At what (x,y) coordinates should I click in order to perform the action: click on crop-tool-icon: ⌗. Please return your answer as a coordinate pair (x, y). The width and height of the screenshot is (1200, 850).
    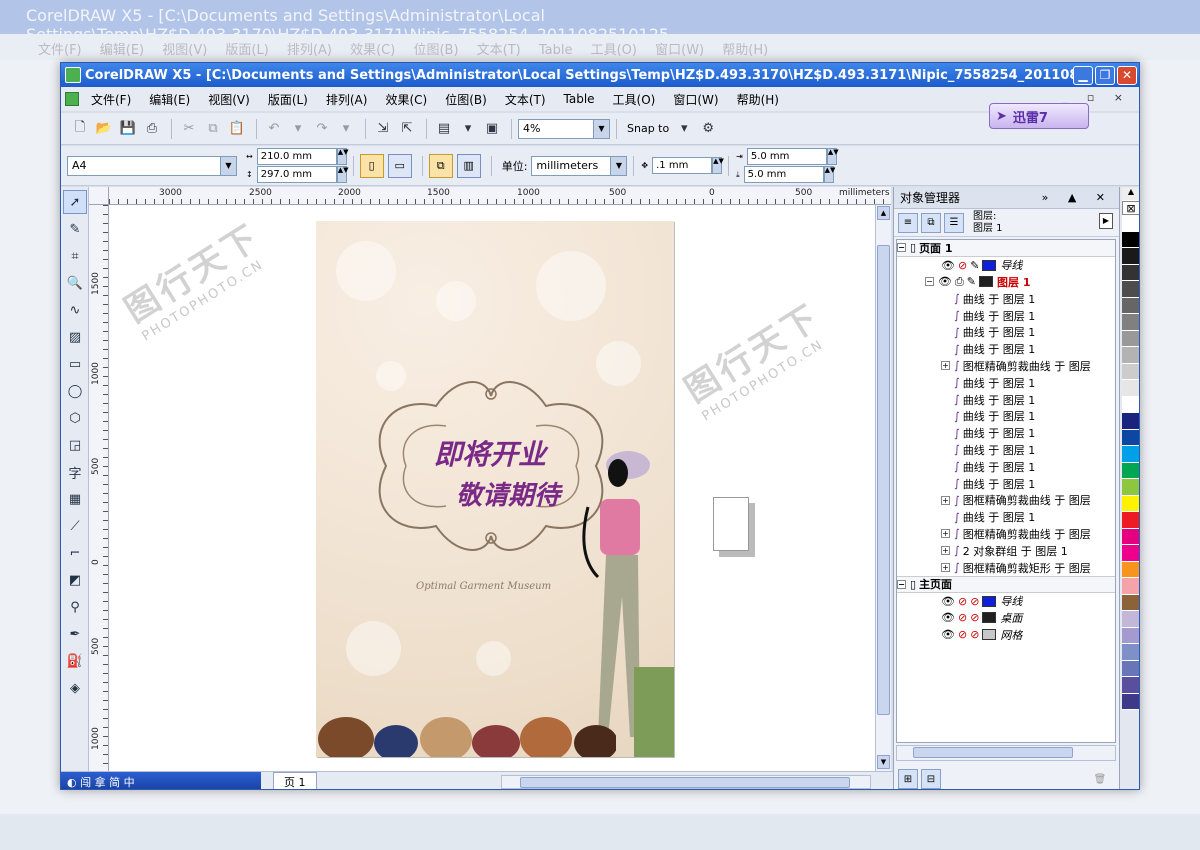
    Looking at the image, I should click on (75, 256).